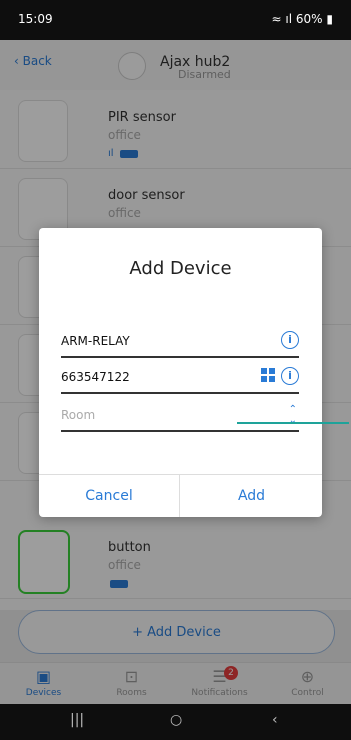 The height and width of the screenshot is (740, 351). I want to click on status-right: ≈ ıl 60% ▮, so click(303, 19).